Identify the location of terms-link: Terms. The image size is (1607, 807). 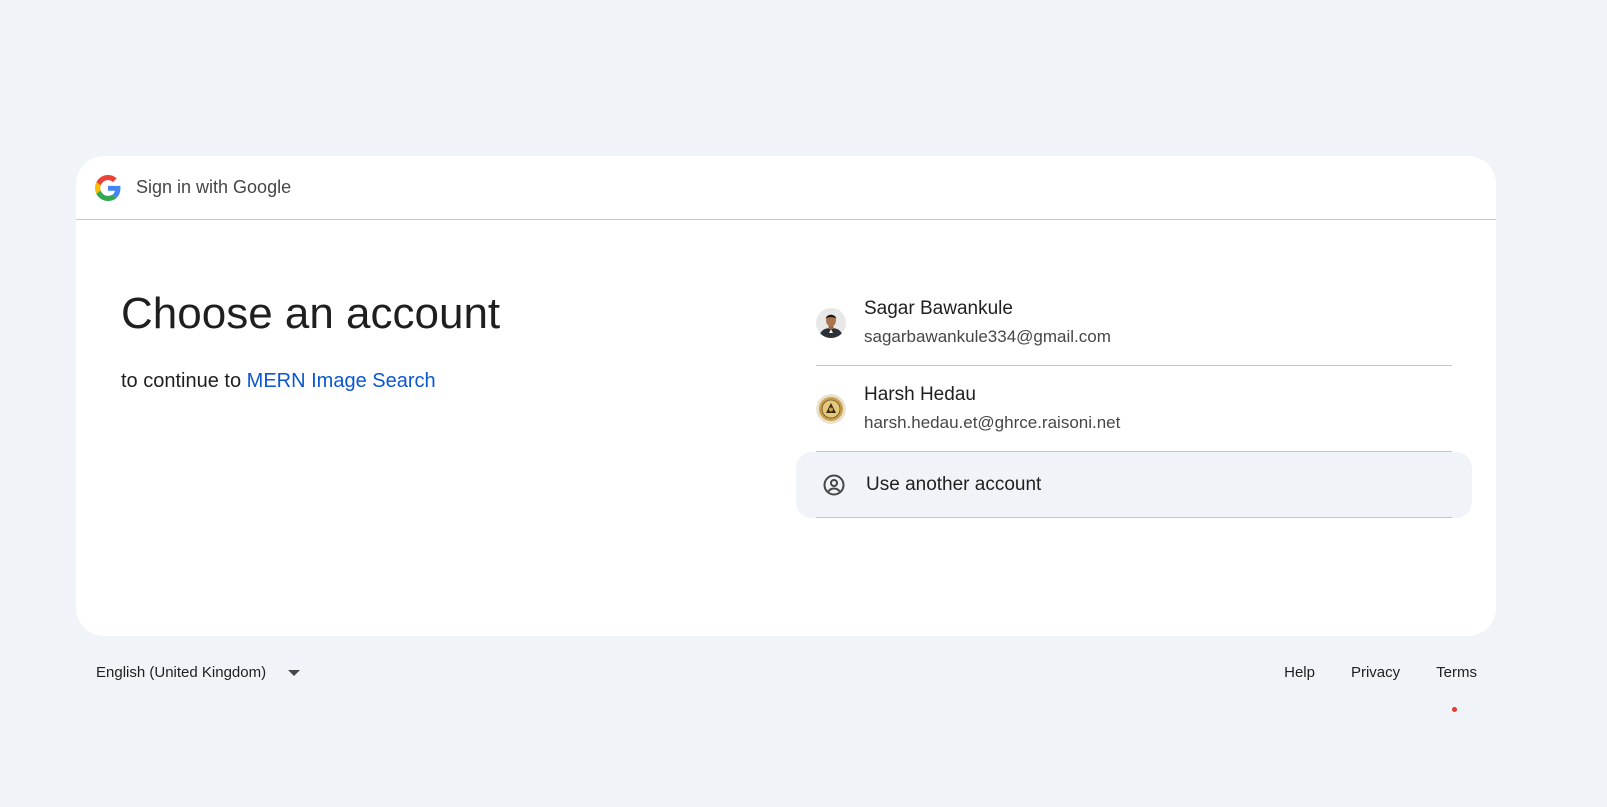
(1456, 672).